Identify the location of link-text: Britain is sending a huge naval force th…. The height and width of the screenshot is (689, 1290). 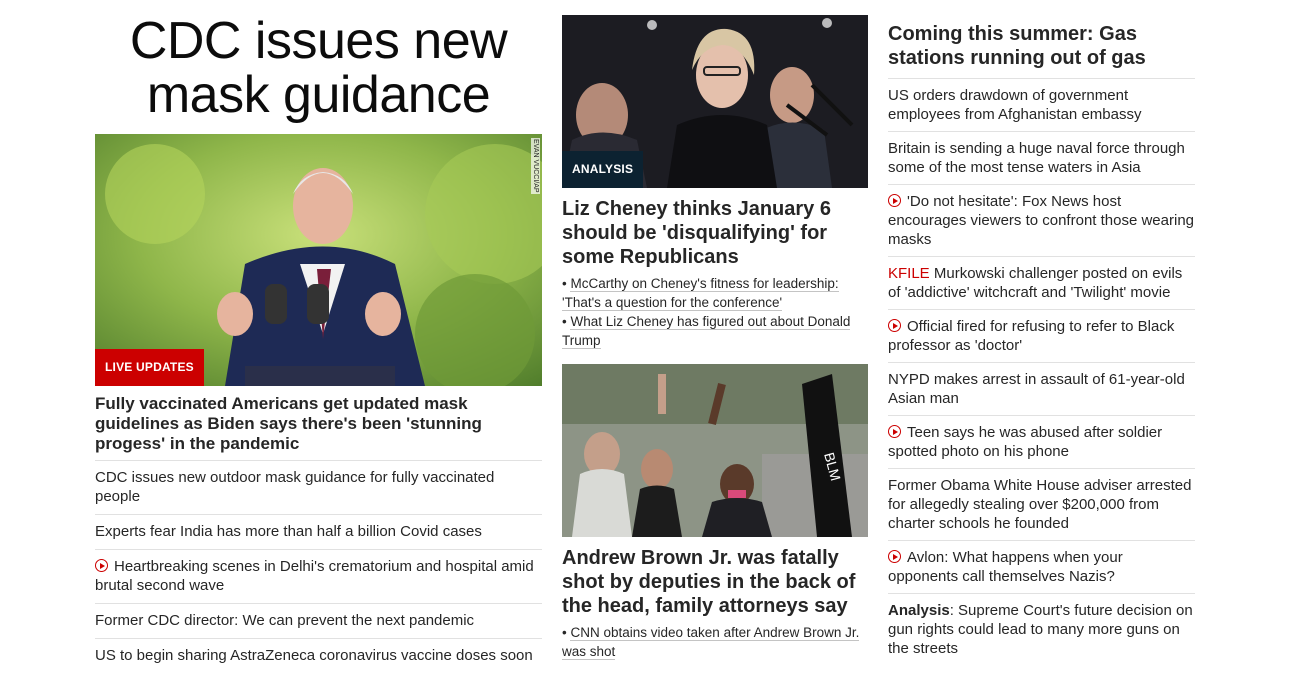
(1036, 158).